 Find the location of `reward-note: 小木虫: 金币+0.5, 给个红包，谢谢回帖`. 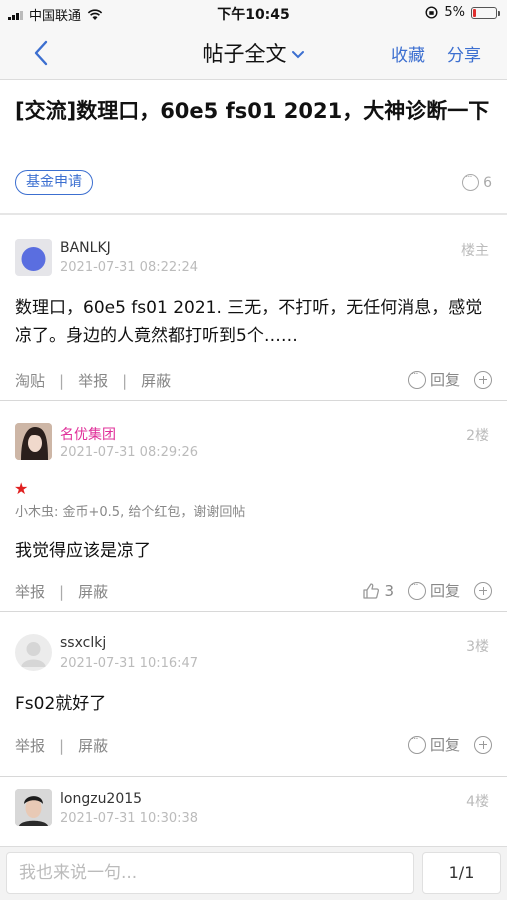

reward-note: 小木虫: 金币+0.5, 给个红包，谢谢回帖 is located at coordinates (130, 512).